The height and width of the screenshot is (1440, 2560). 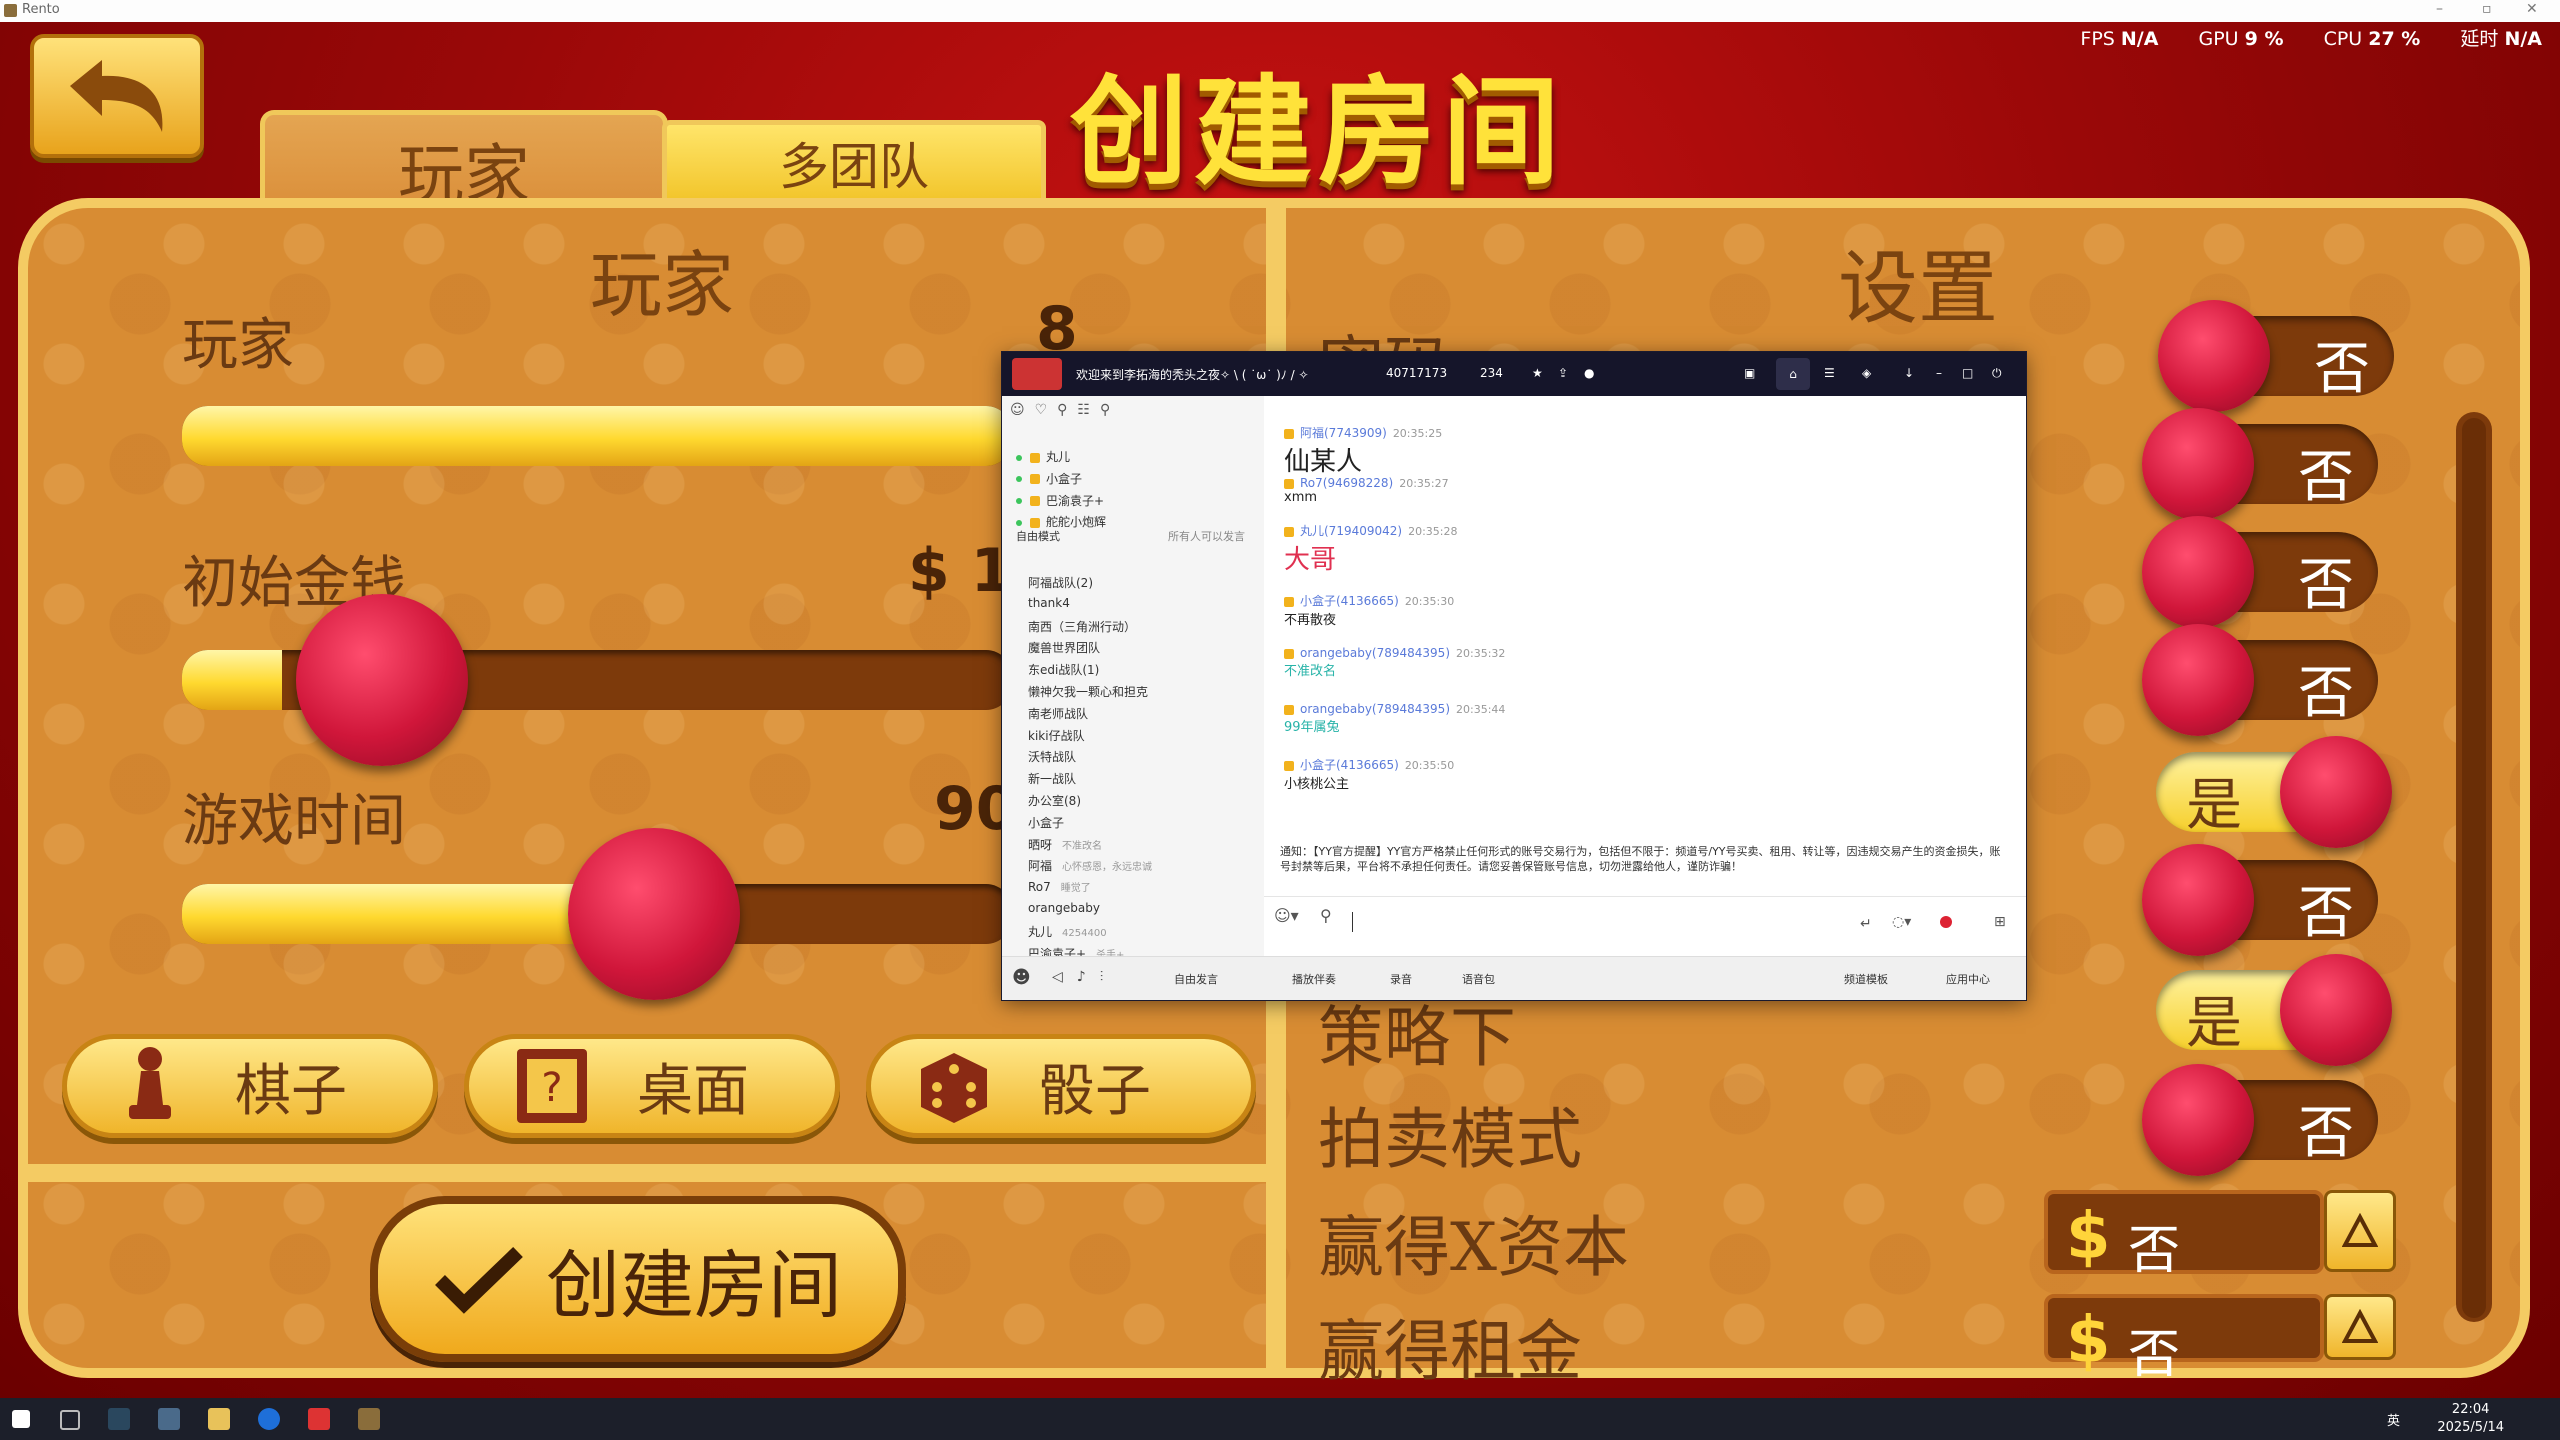 I want to click on yy-maximize-button: □, so click(x=1967, y=373).